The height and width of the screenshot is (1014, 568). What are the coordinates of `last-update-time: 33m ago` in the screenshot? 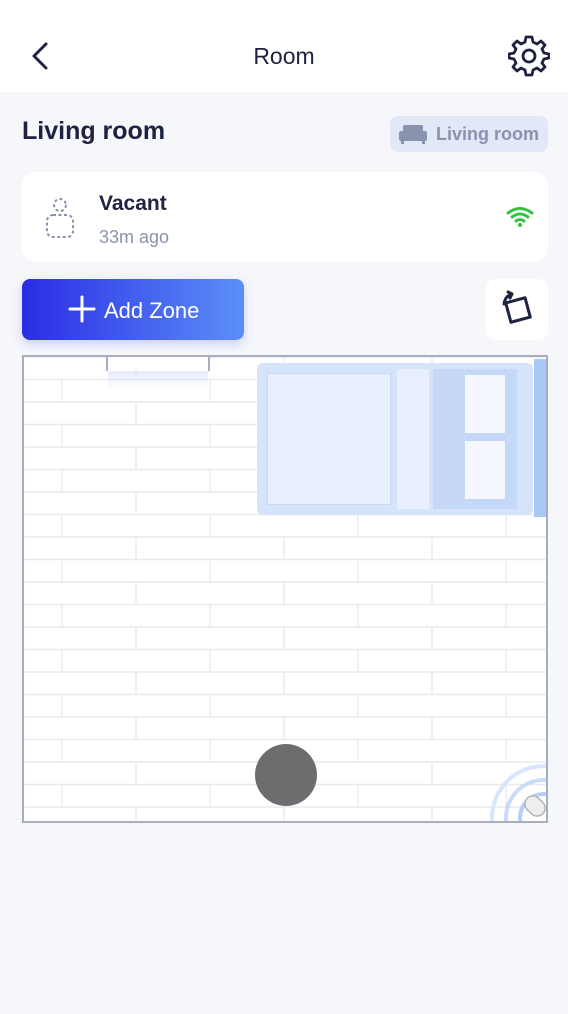 It's located at (134, 237).